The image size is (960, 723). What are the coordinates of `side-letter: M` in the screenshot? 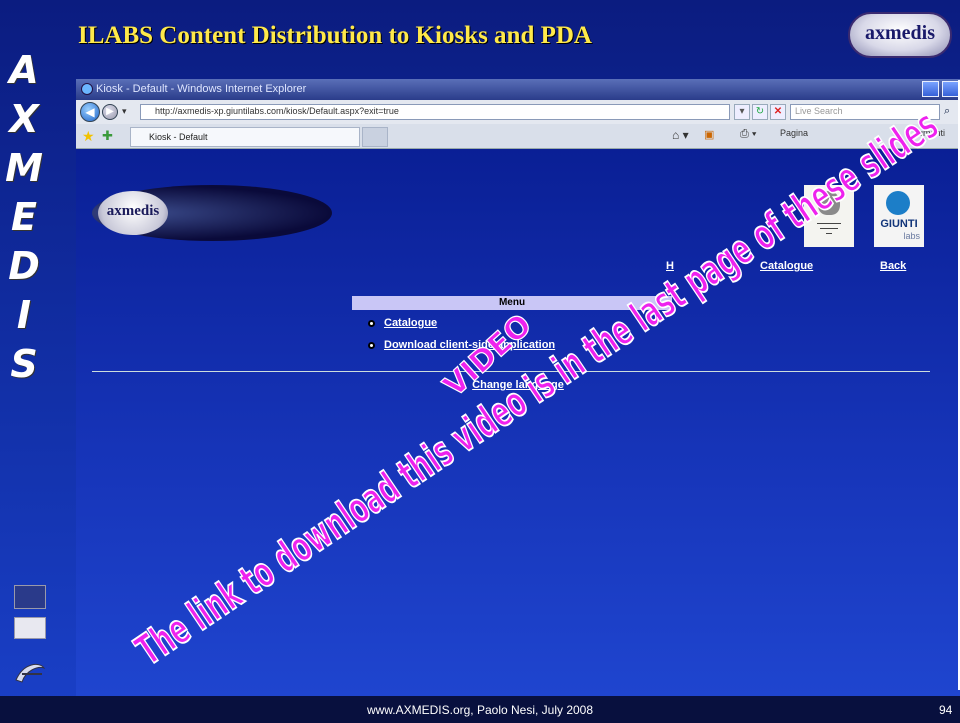 It's located at (24, 168).